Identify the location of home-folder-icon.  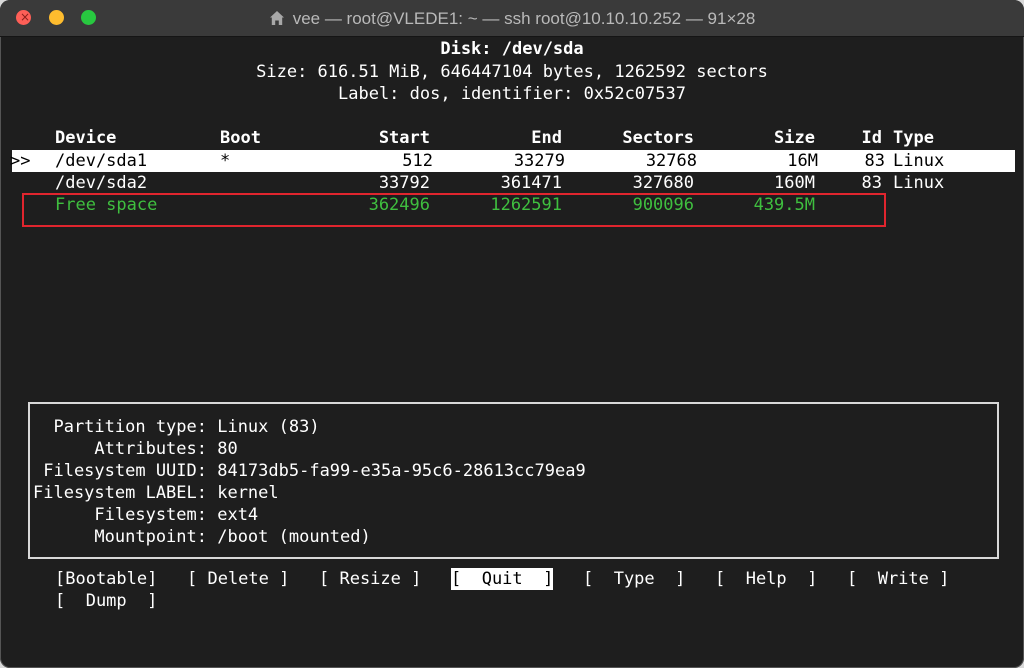
(276, 18).